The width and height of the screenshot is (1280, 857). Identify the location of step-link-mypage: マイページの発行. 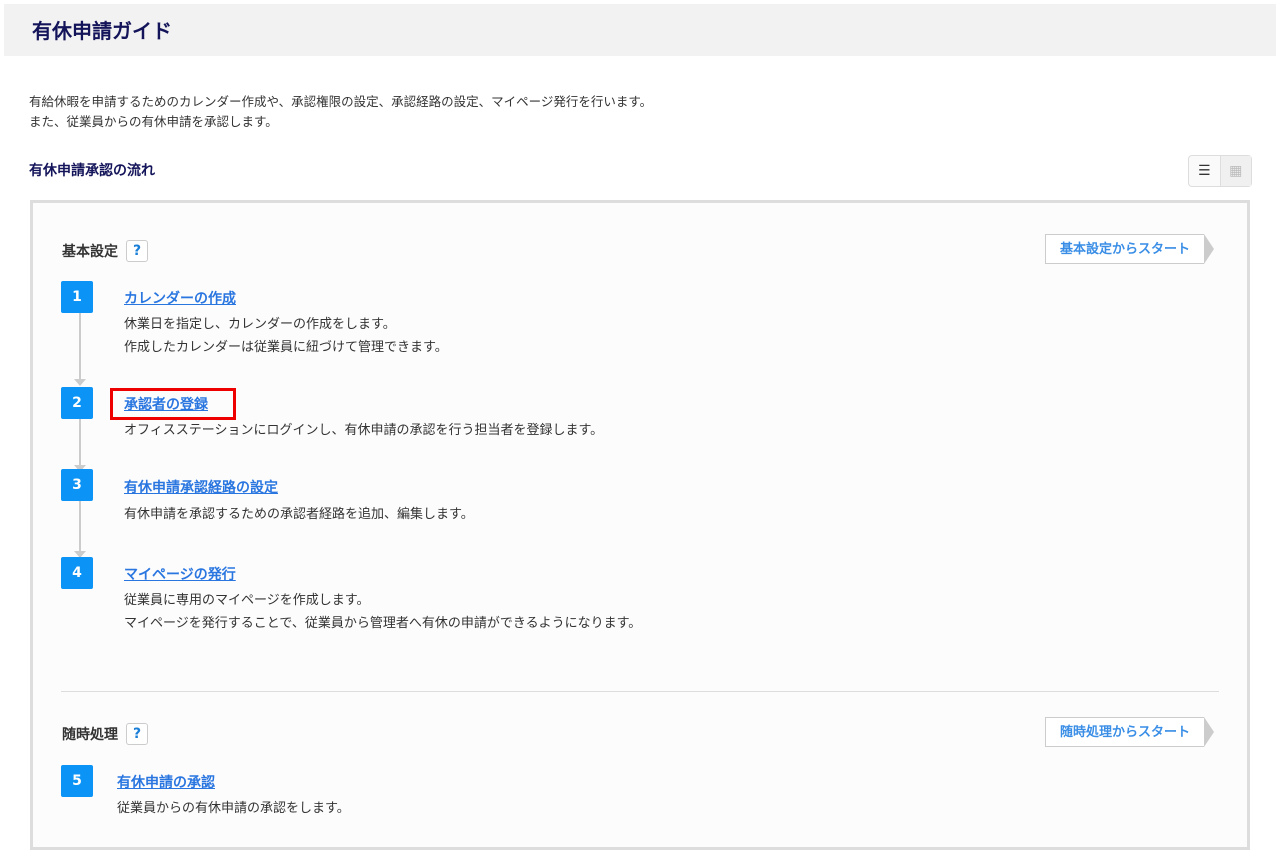
(180, 574).